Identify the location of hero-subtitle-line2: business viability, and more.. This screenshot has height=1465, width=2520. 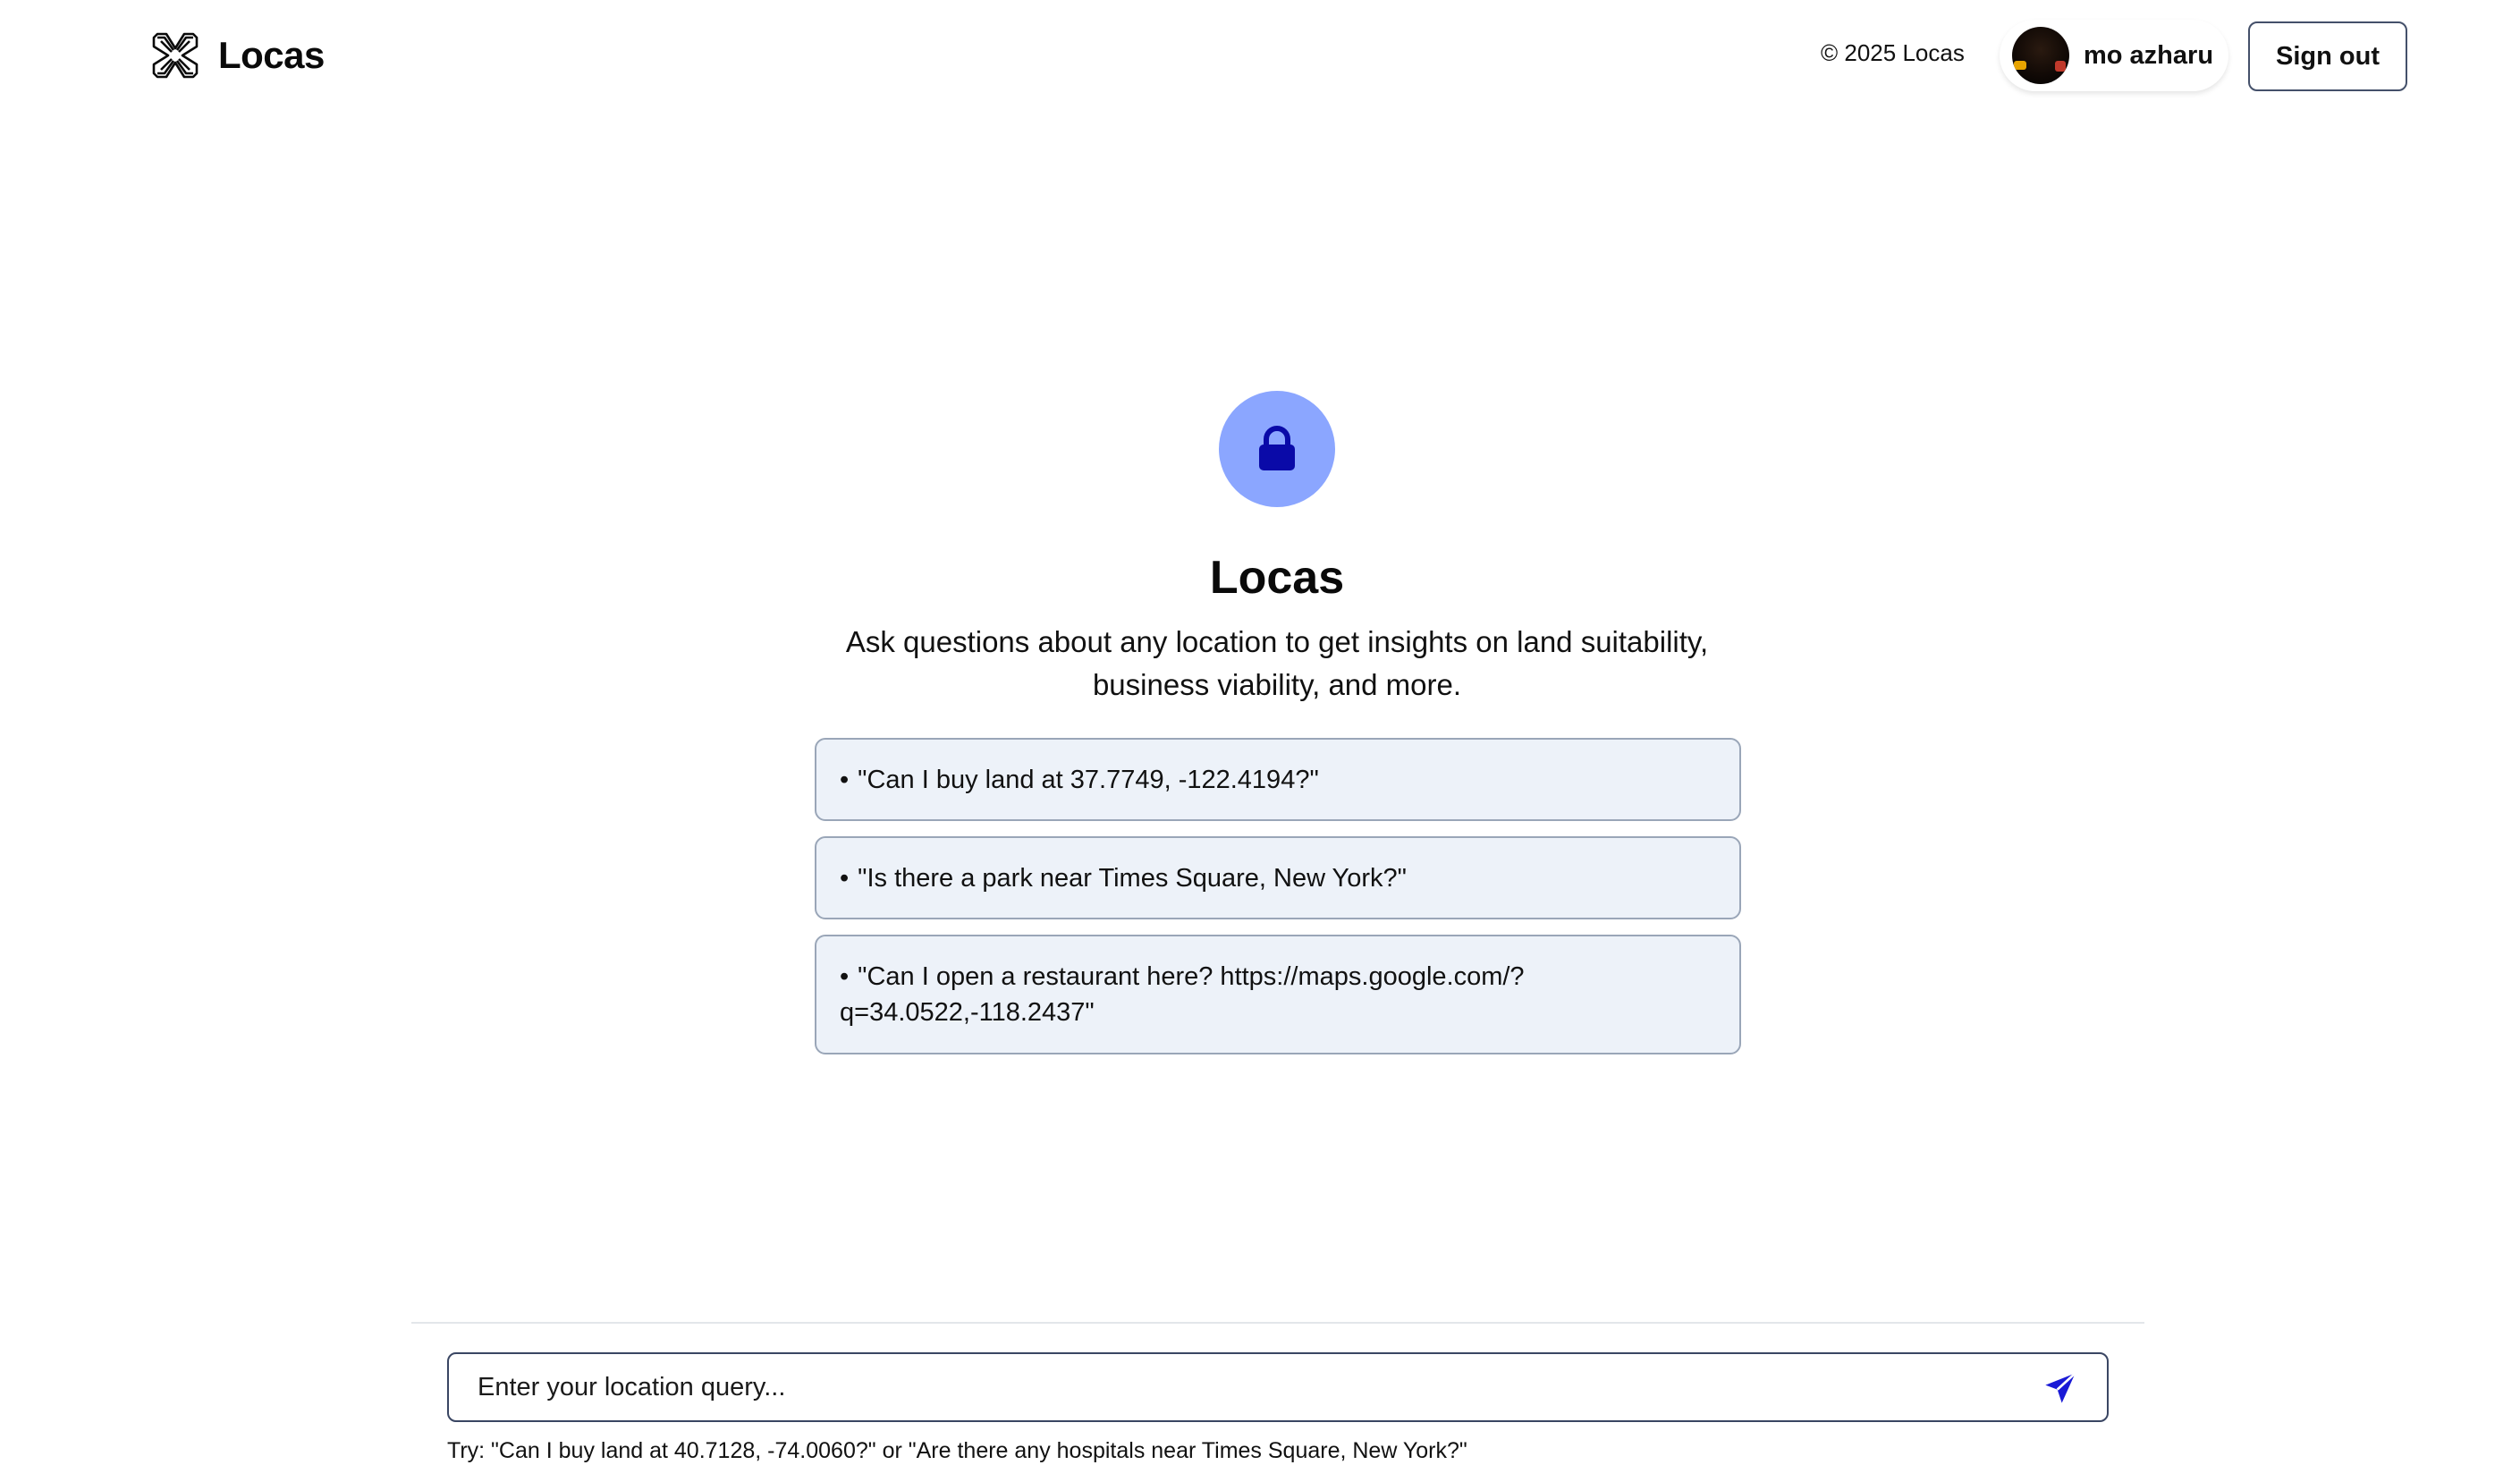
(1277, 685).